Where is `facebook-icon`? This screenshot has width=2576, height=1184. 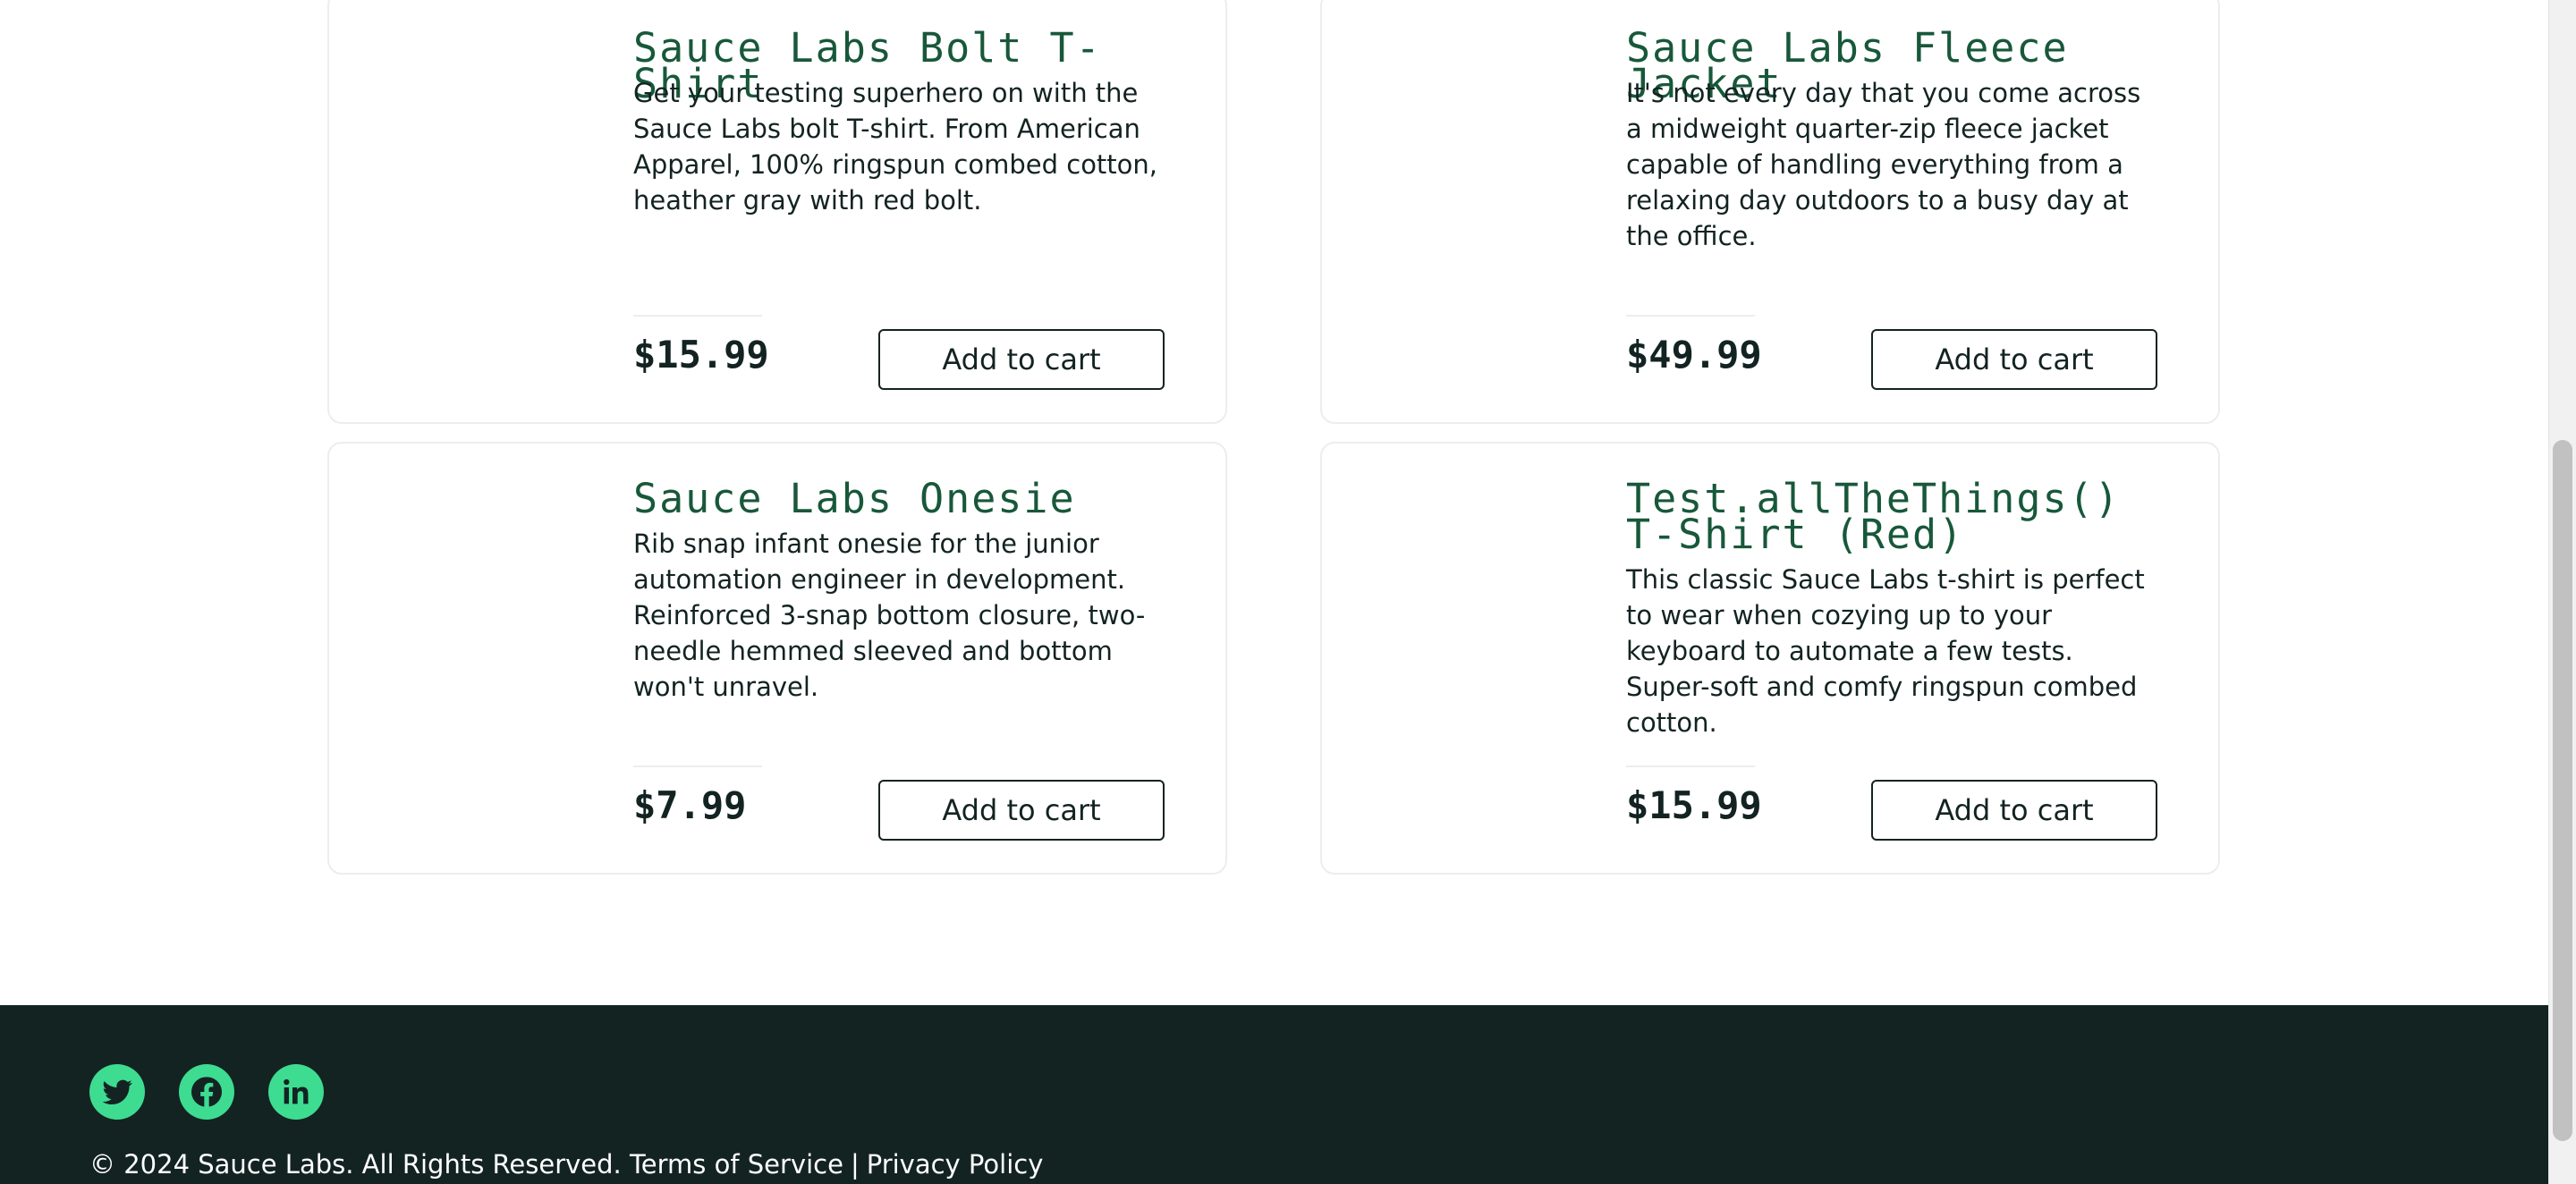 facebook-icon is located at coordinates (207, 1092).